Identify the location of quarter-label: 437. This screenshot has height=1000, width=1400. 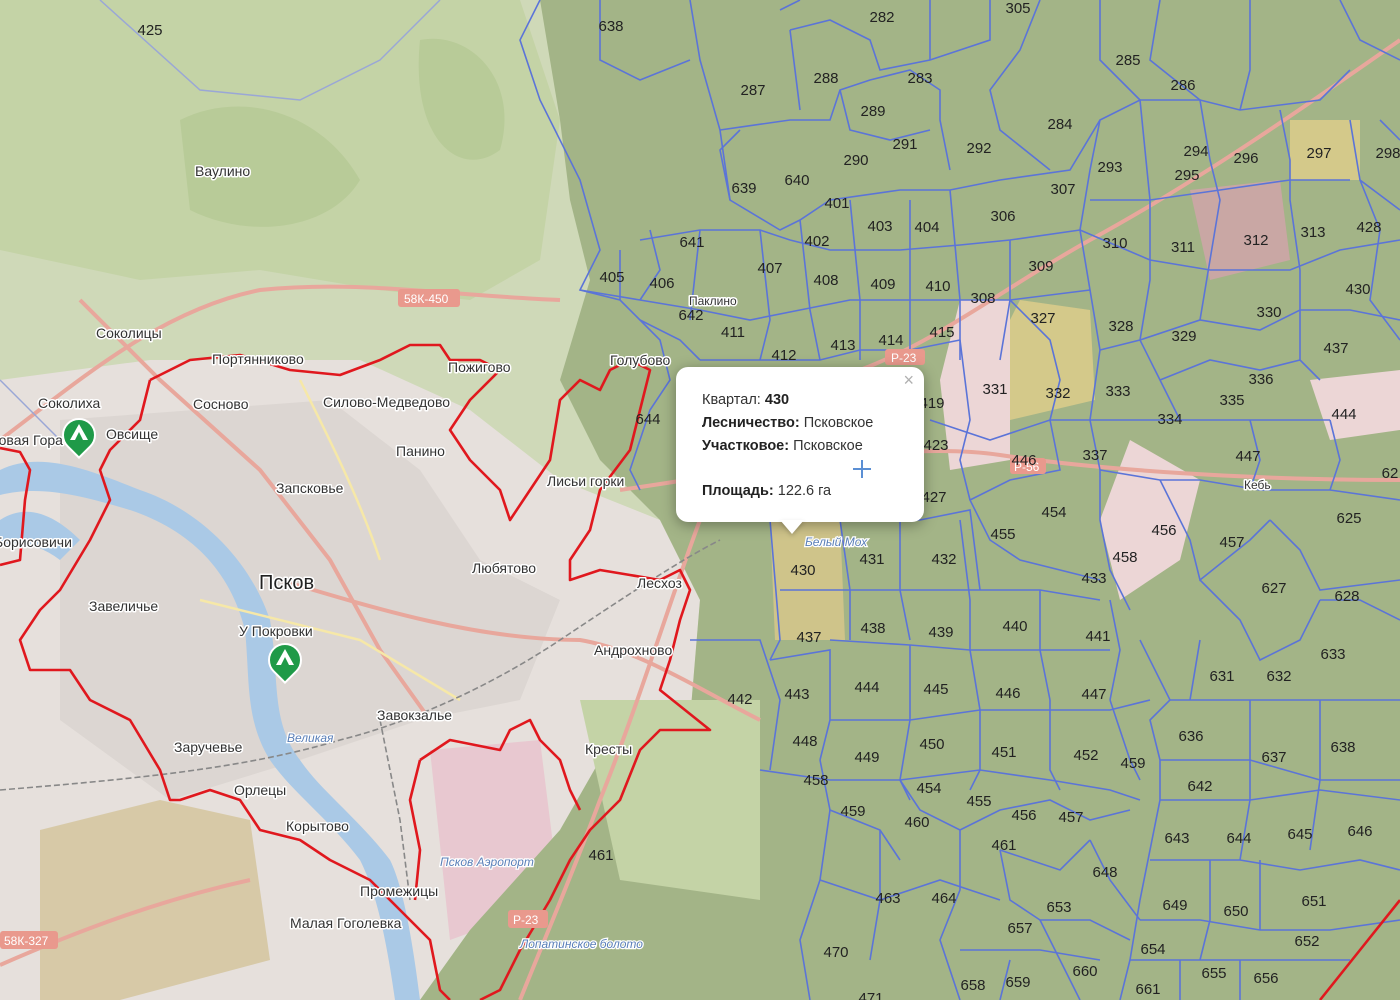
(808, 637).